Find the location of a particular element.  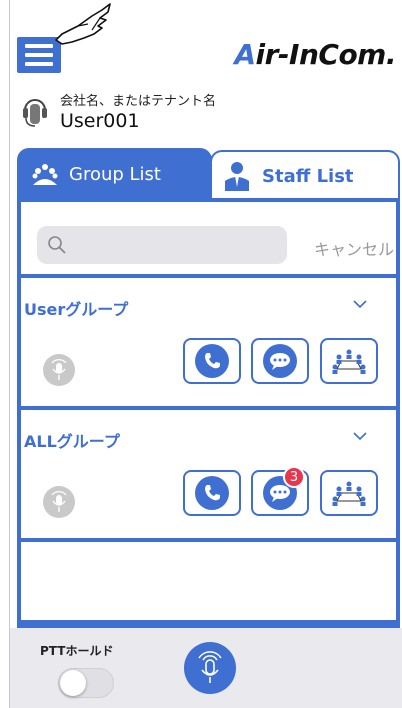

magnifier-icon is located at coordinates (57, 245).